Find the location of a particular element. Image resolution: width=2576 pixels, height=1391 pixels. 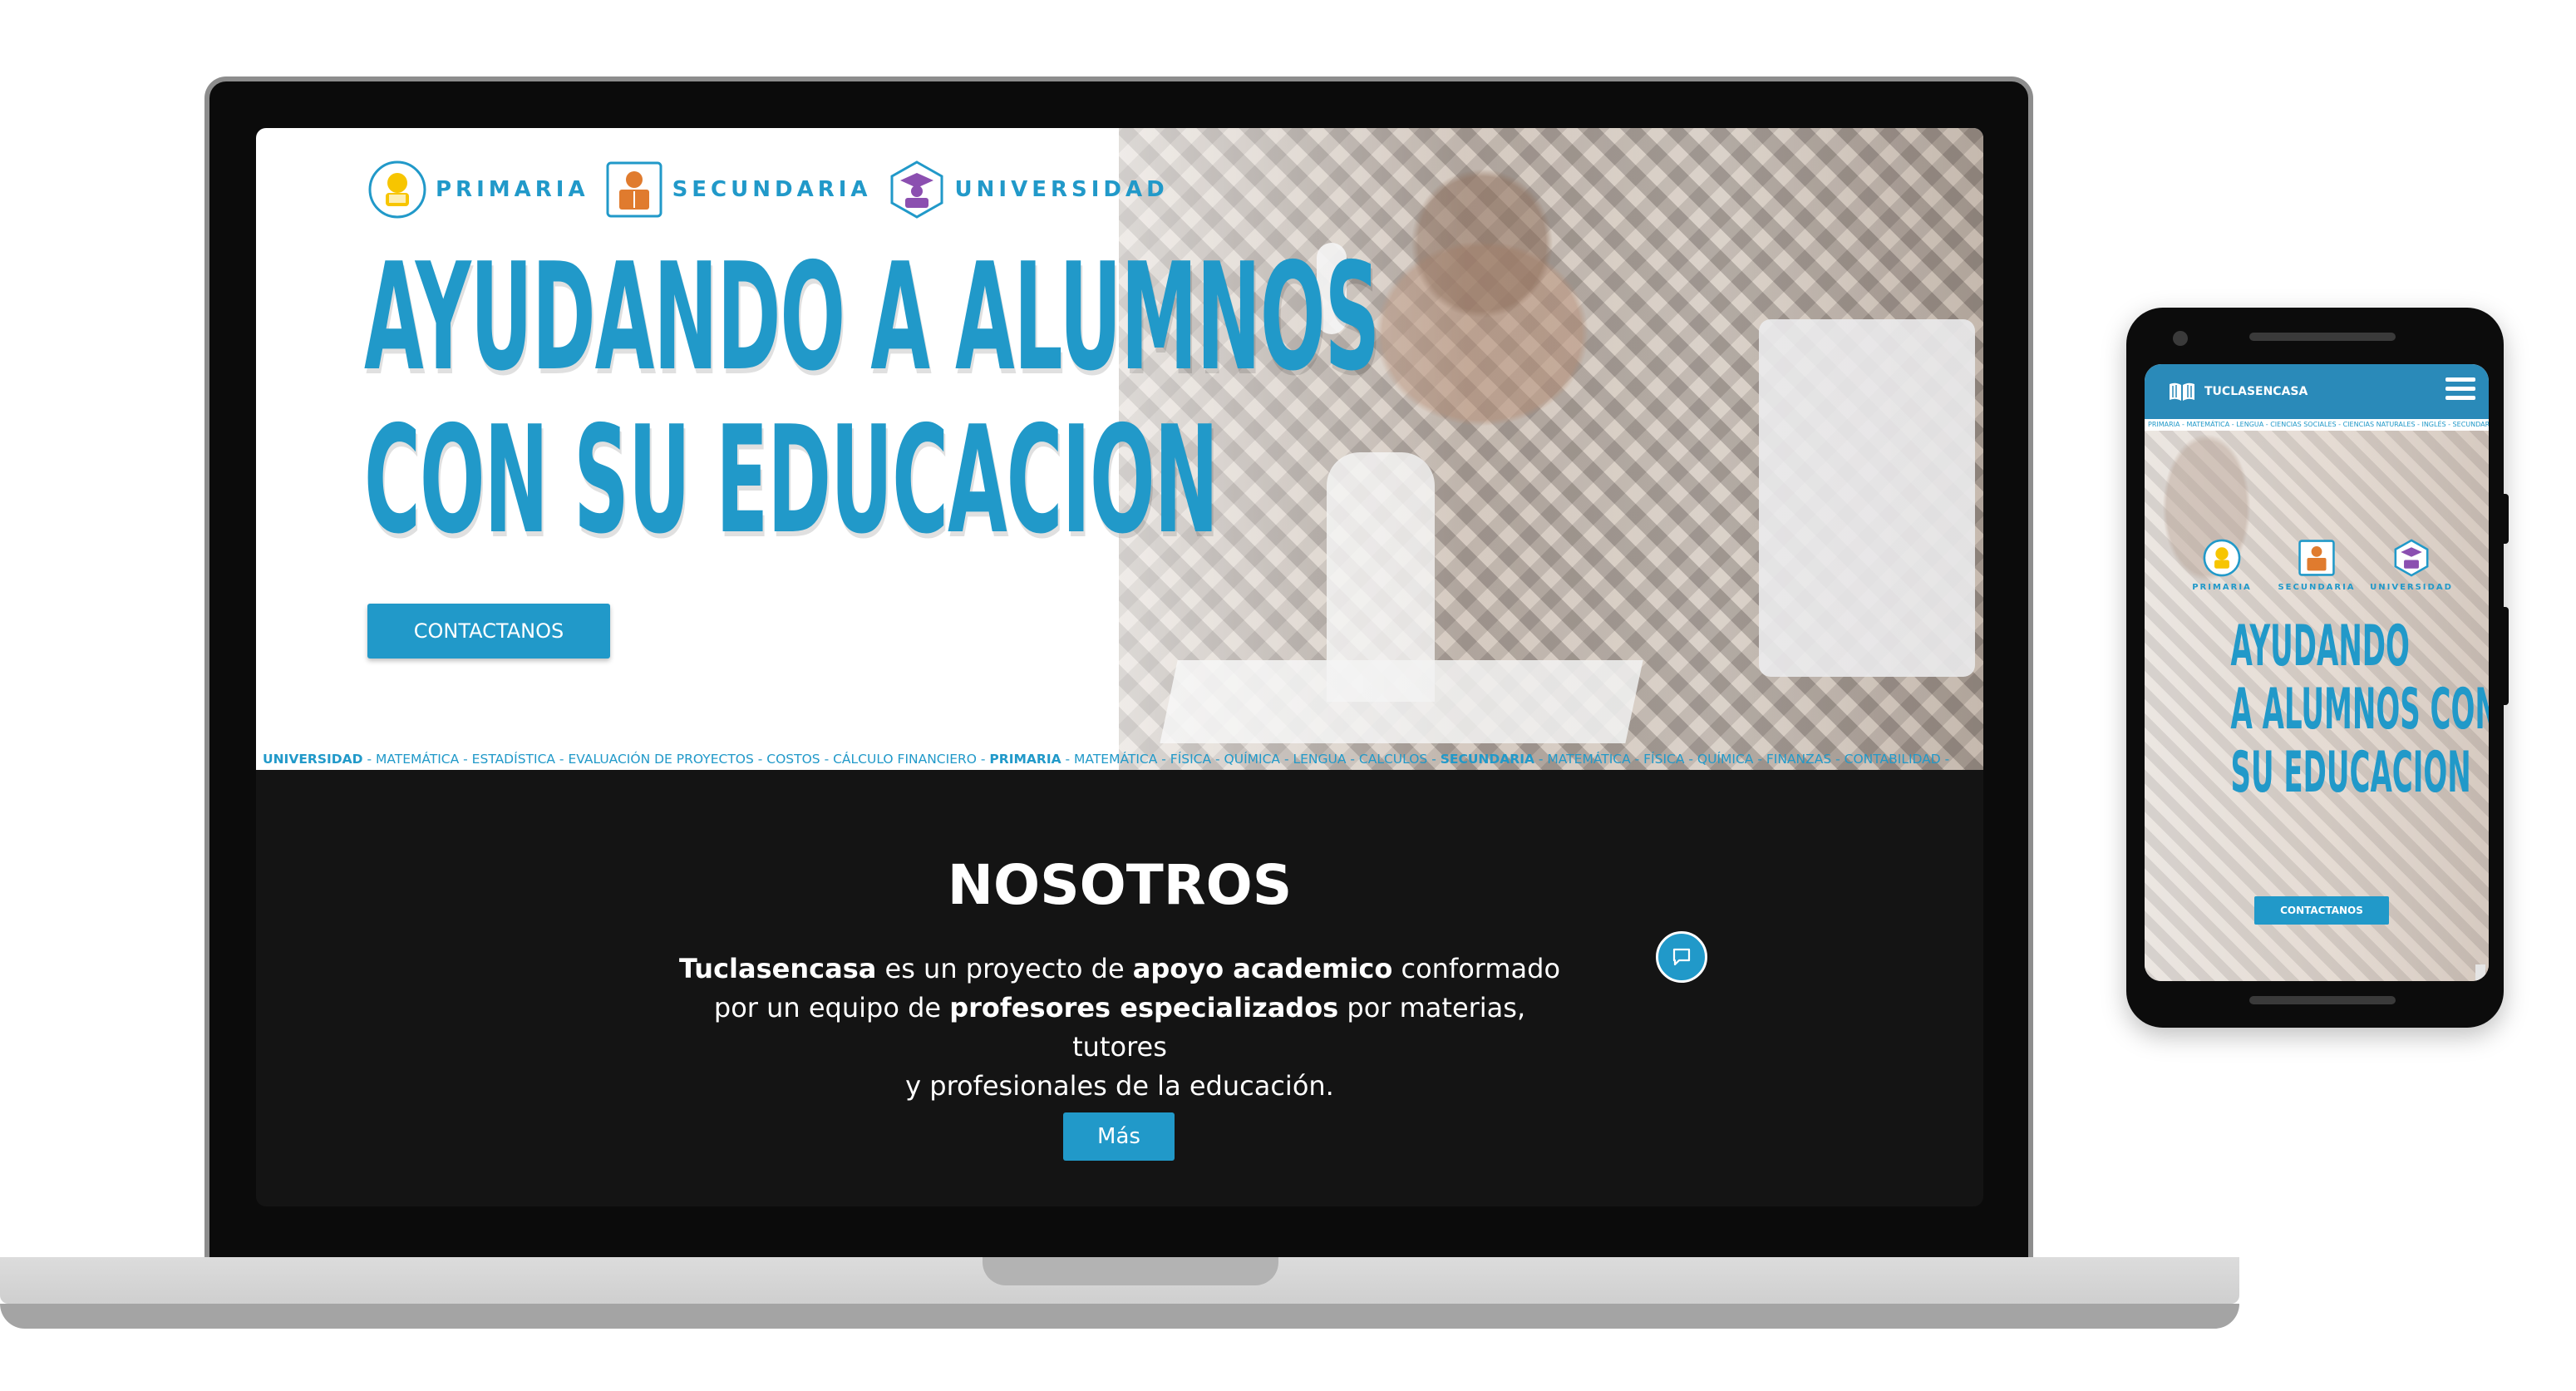

mobile-level-secundaria: SECUNDARIA is located at coordinates (2316, 565).